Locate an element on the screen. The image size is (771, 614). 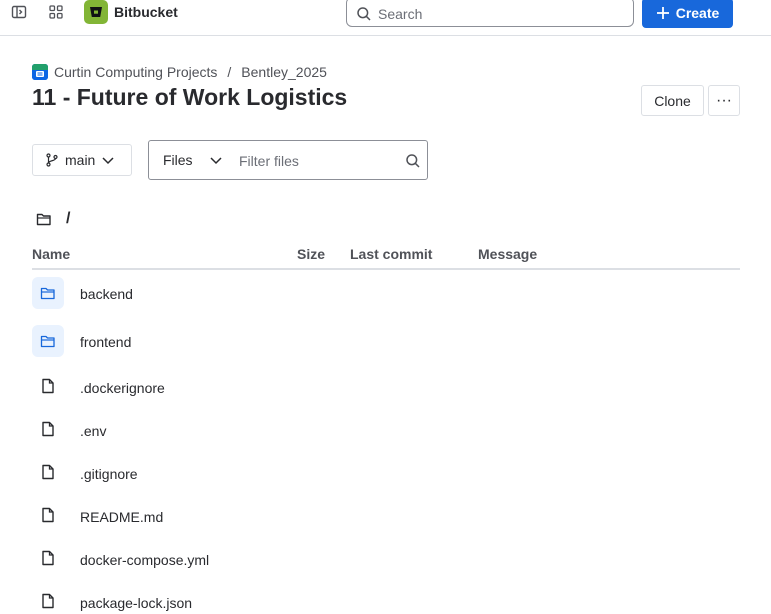
create-button: Create is located at coordinates (687, 14).